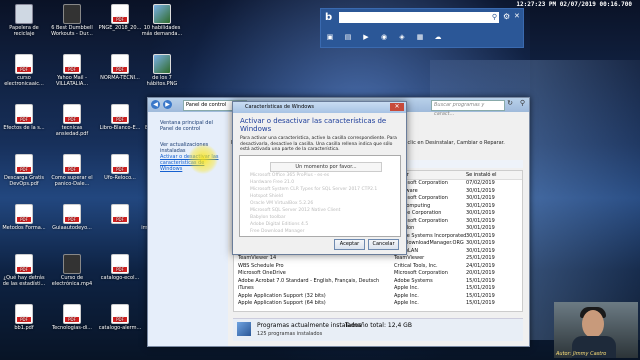  Describe the element at coordinates (402, 37) in the screenshot. I see `shopping-icon: ◈` at that location.